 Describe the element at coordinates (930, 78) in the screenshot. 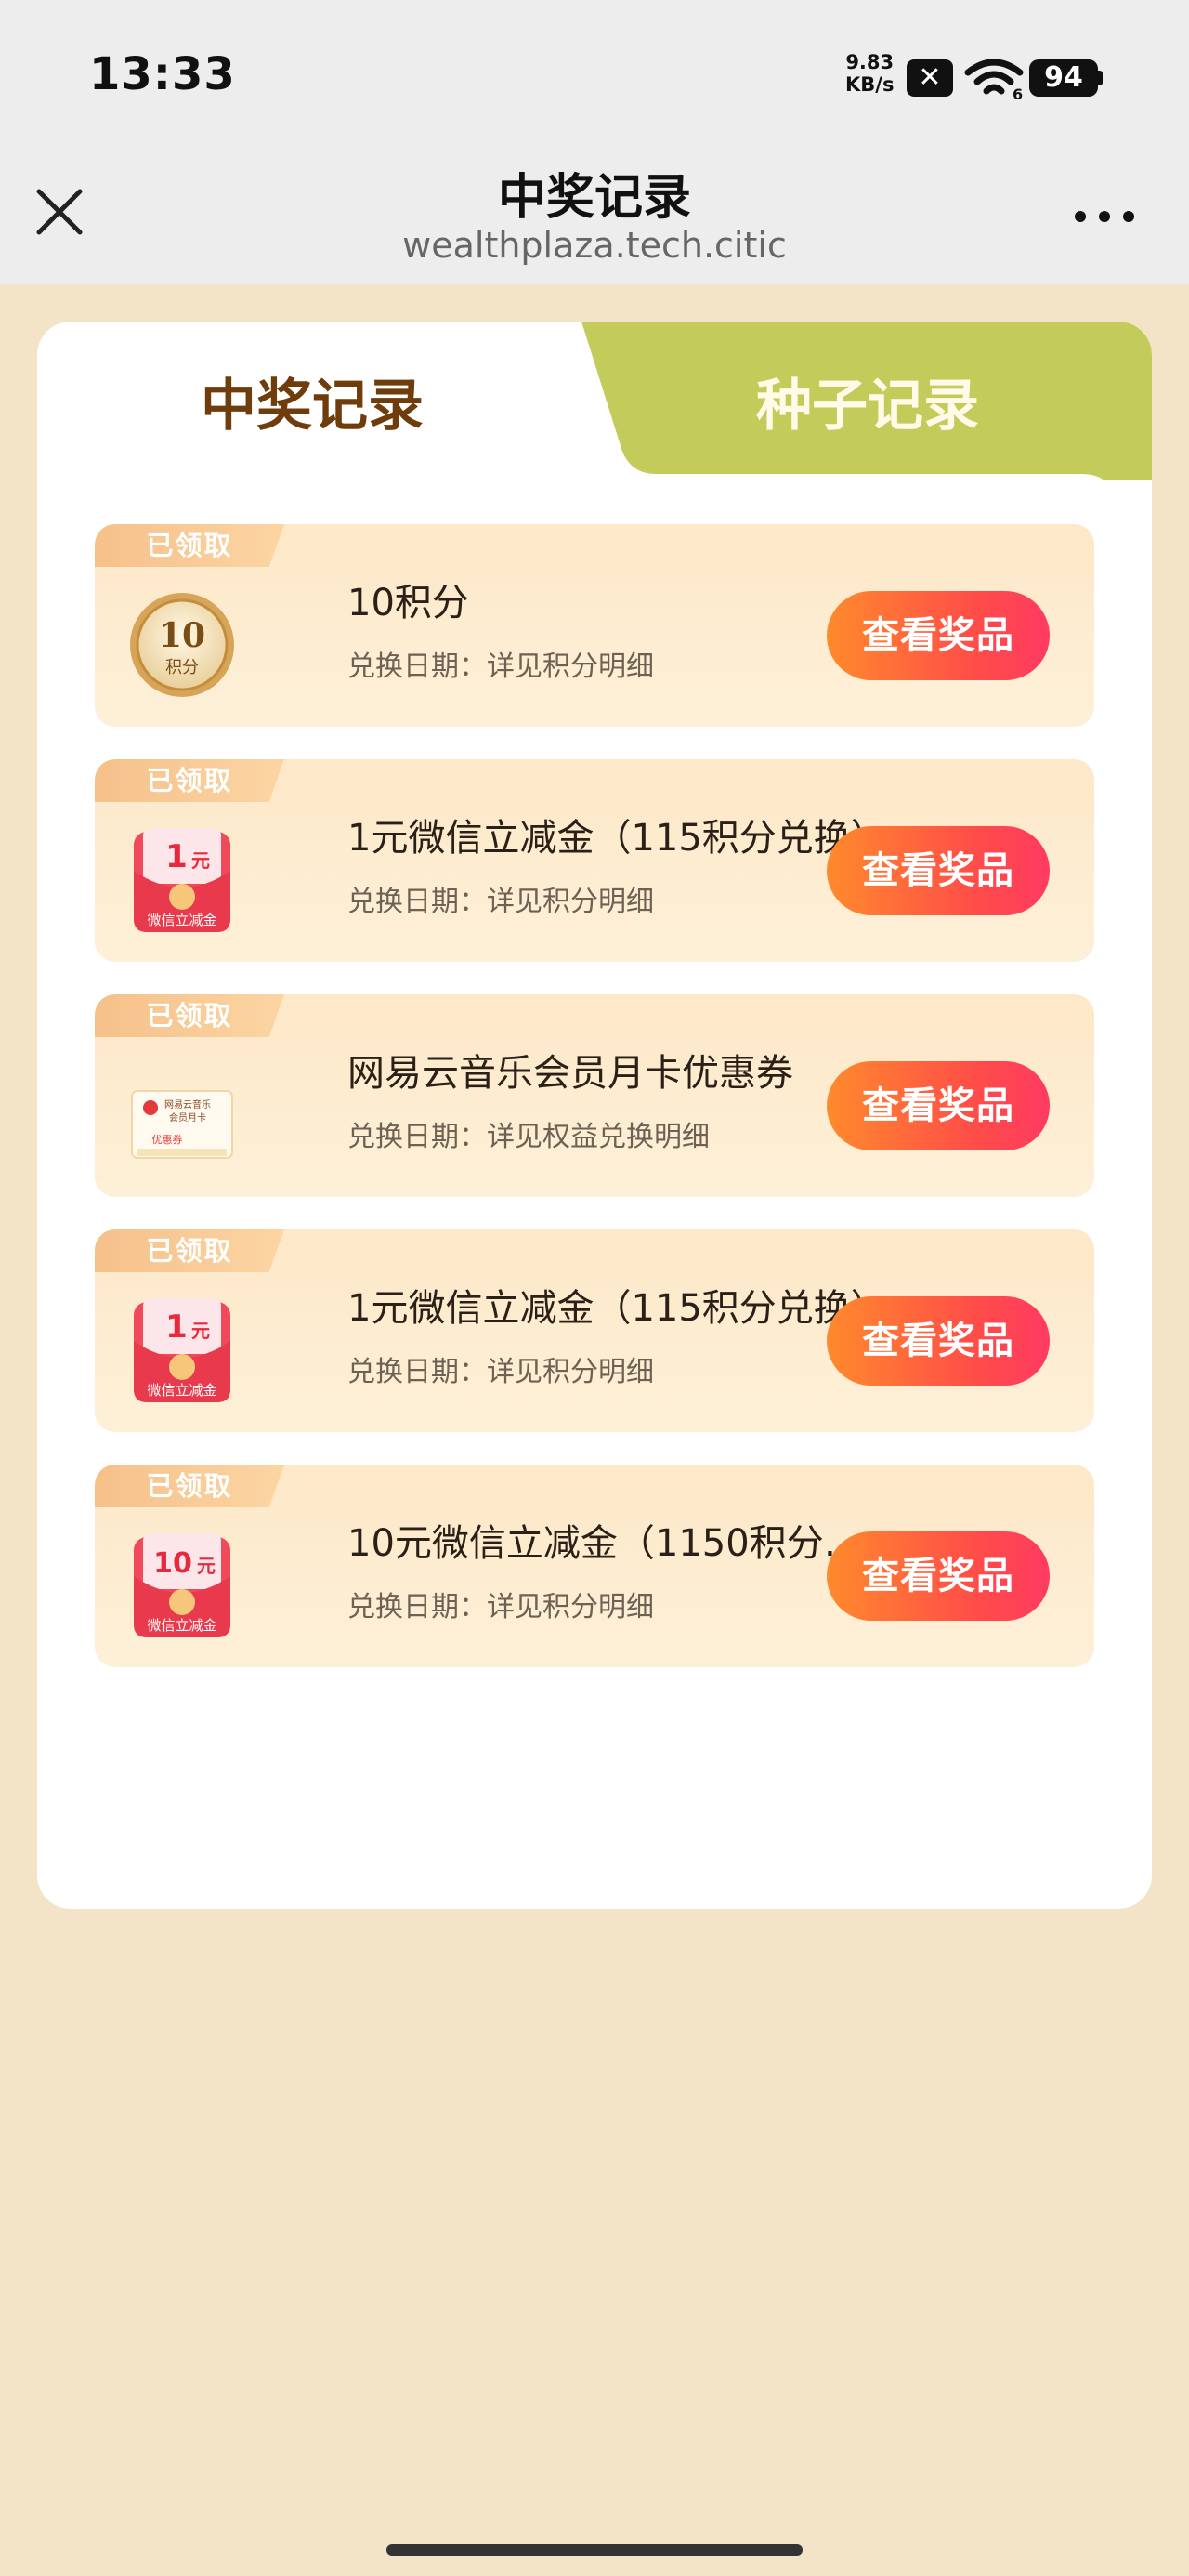

I see `no-sim-icon: ✕` at that location.